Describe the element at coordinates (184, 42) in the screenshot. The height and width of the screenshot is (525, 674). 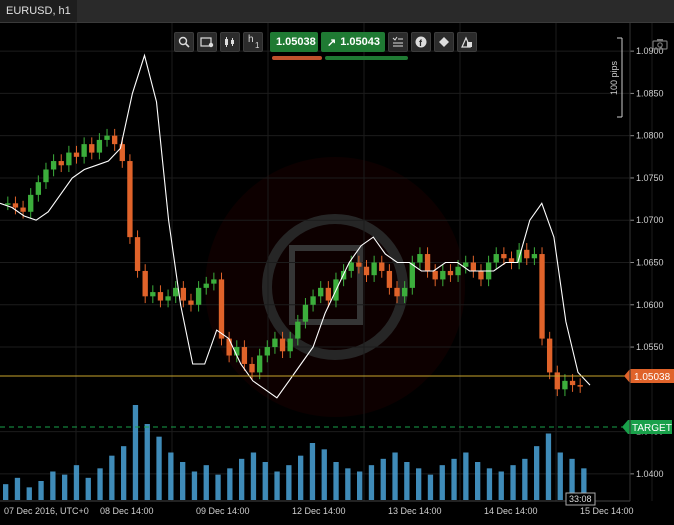
I see `zoom-icon` at that location.